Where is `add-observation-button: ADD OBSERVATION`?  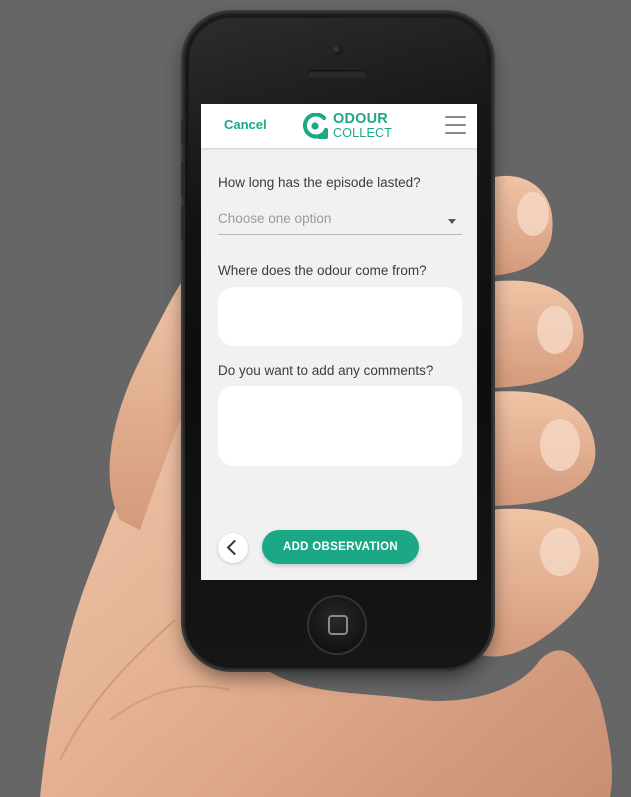
add-observation-button: ADD OBSERVATION is located at coordinates (340, 547).